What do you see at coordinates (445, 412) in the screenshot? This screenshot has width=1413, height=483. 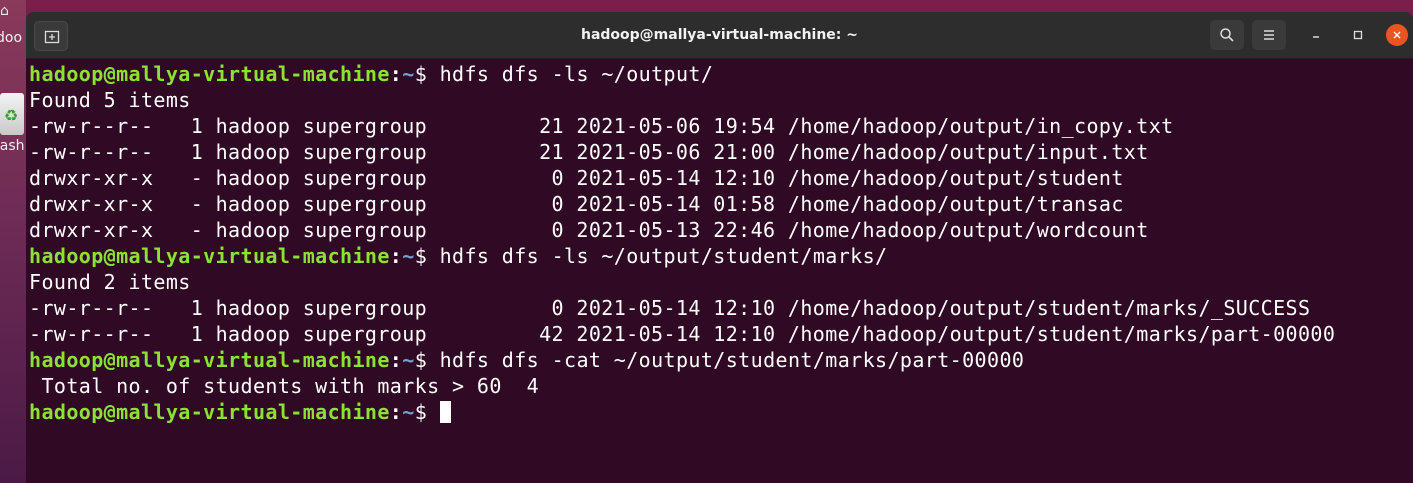 I see `text-cursor` at bounding box center [445, 412].